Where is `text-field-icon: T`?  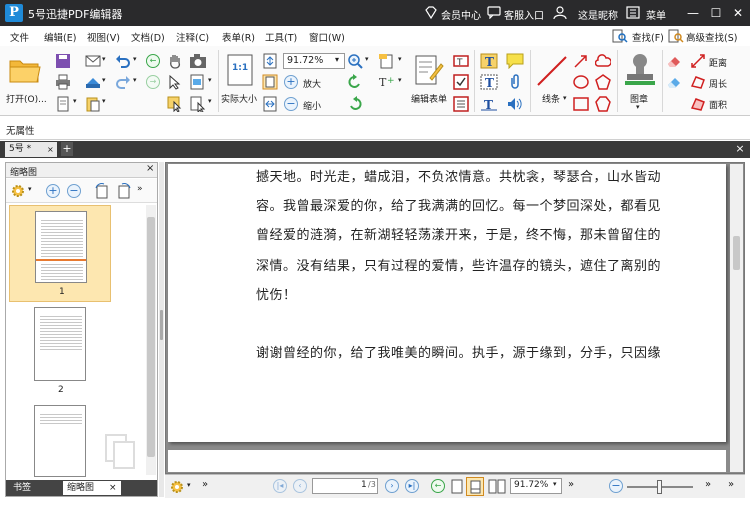
text-field-icon: T is located at coordinates (461, 61).